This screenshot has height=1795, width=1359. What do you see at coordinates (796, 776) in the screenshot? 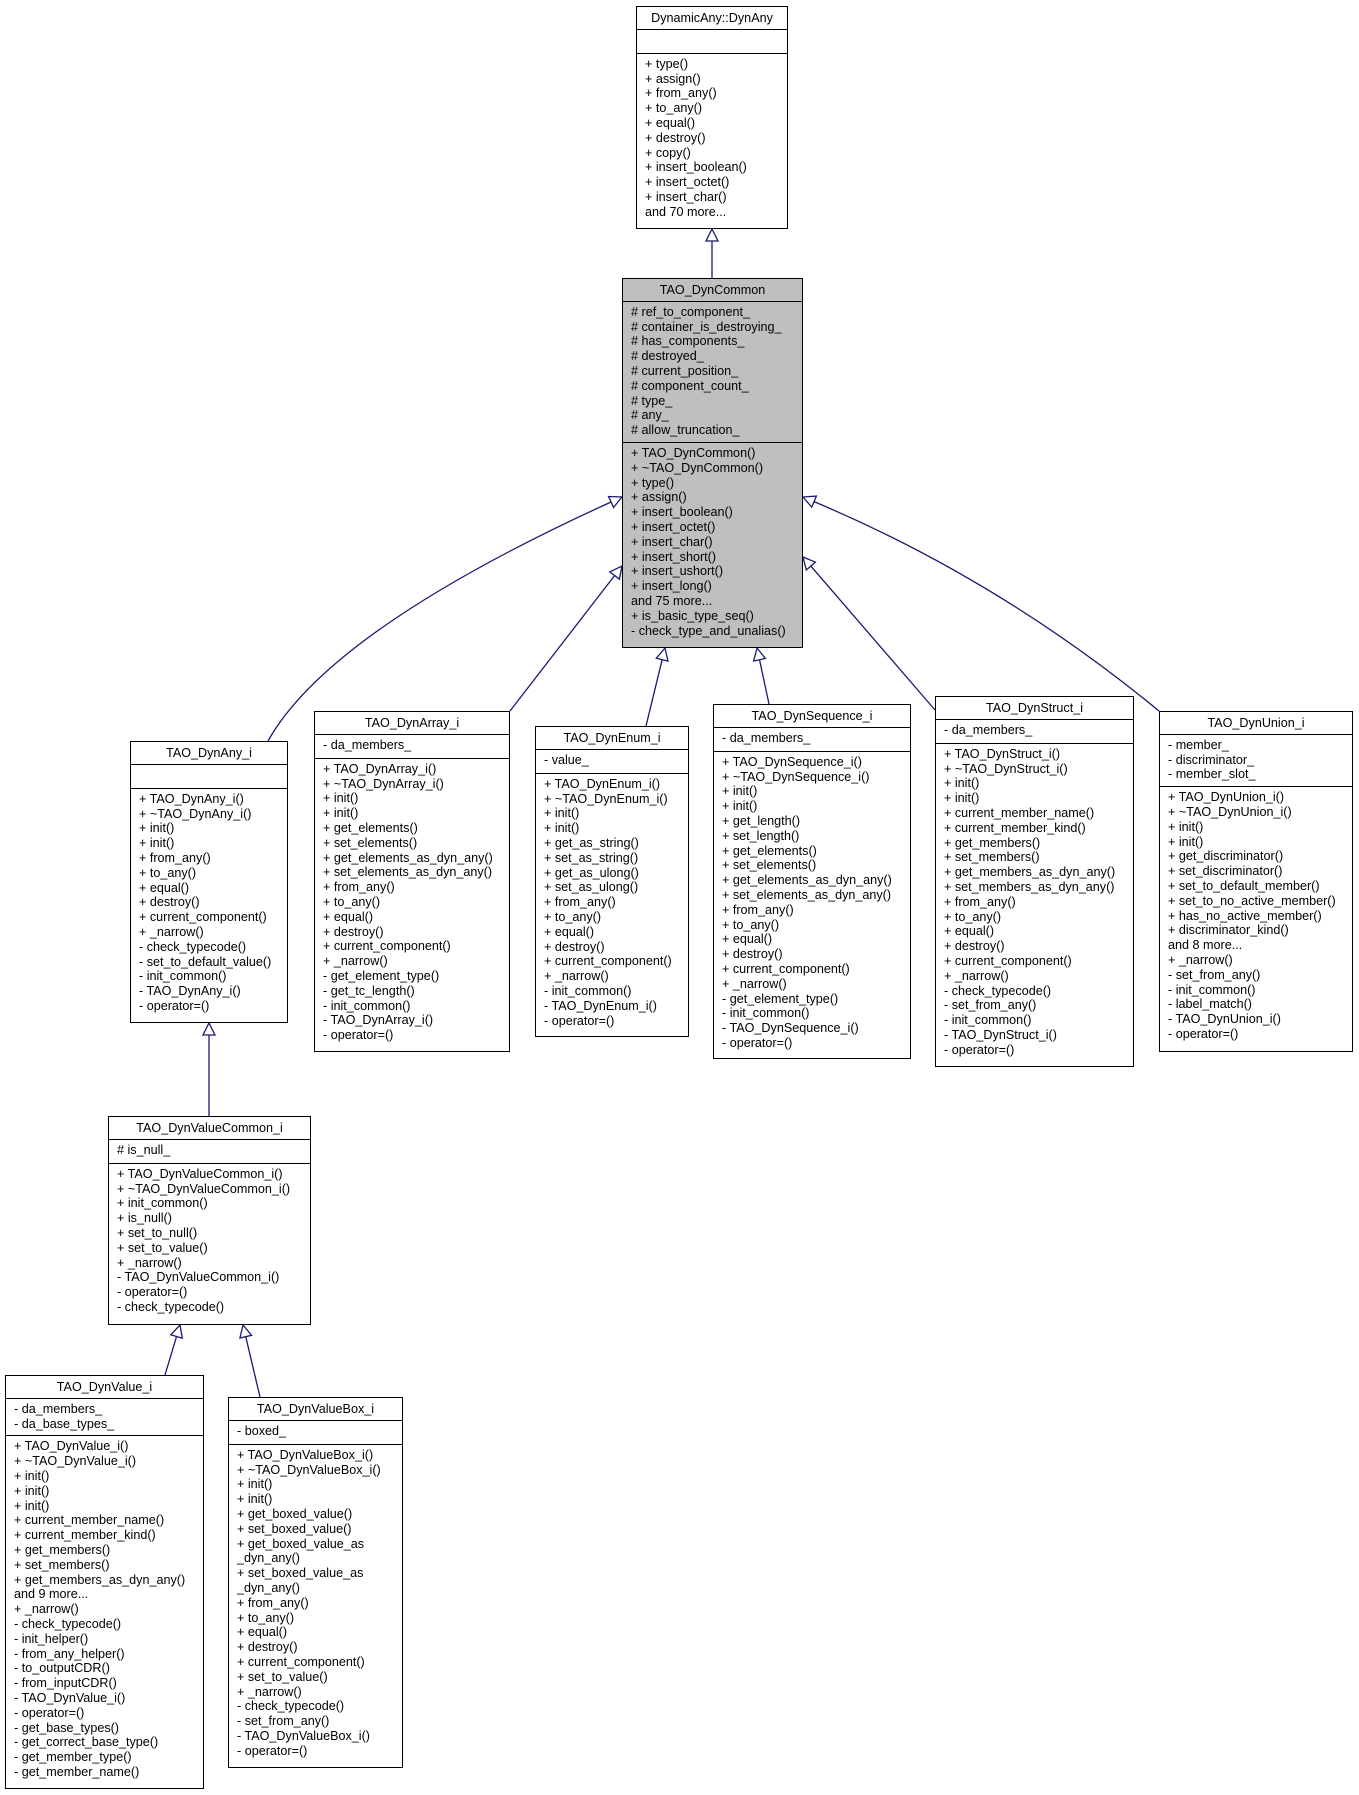
I see `class-operation: + ~TAO_DynSequence_i()` at bounding box center [796, 776].